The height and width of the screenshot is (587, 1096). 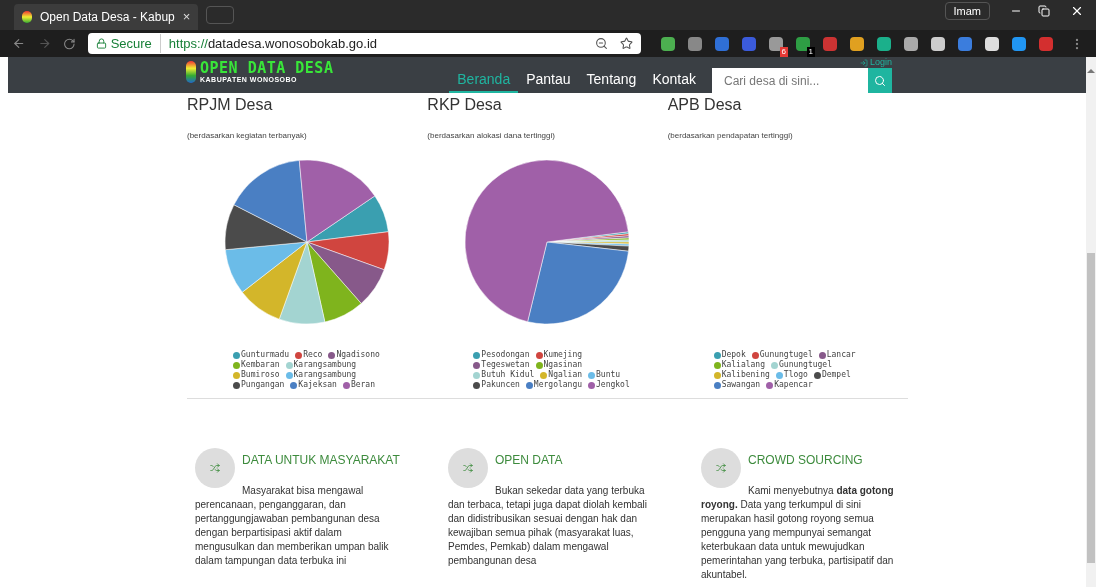 What do you see at coordinates (484, 80) in the screenshot?
I see `nav-link: Beranda` at bounding box center [484, 80].